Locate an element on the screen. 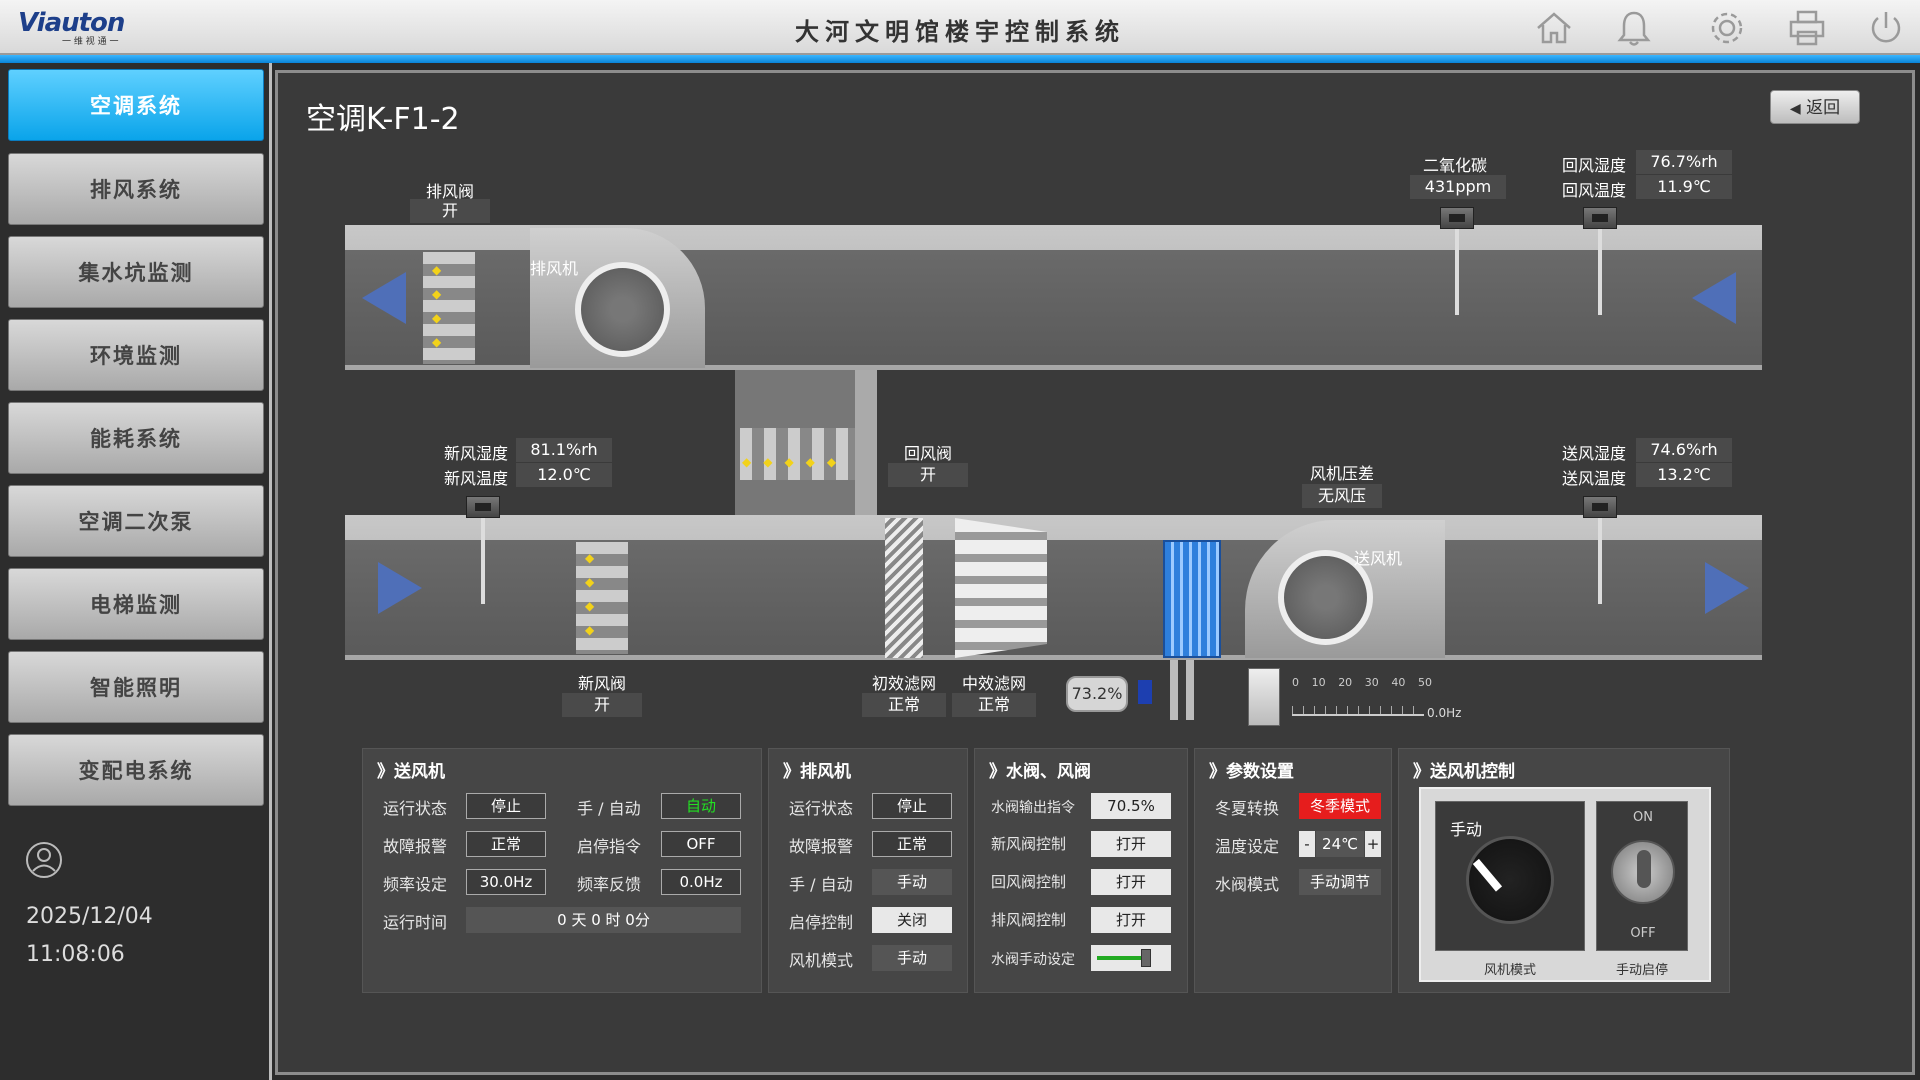 The width and height of the screenshot is (1920, 1080). manual-set-label: 水阀手动设定 is located at coordinates (1033, 960).